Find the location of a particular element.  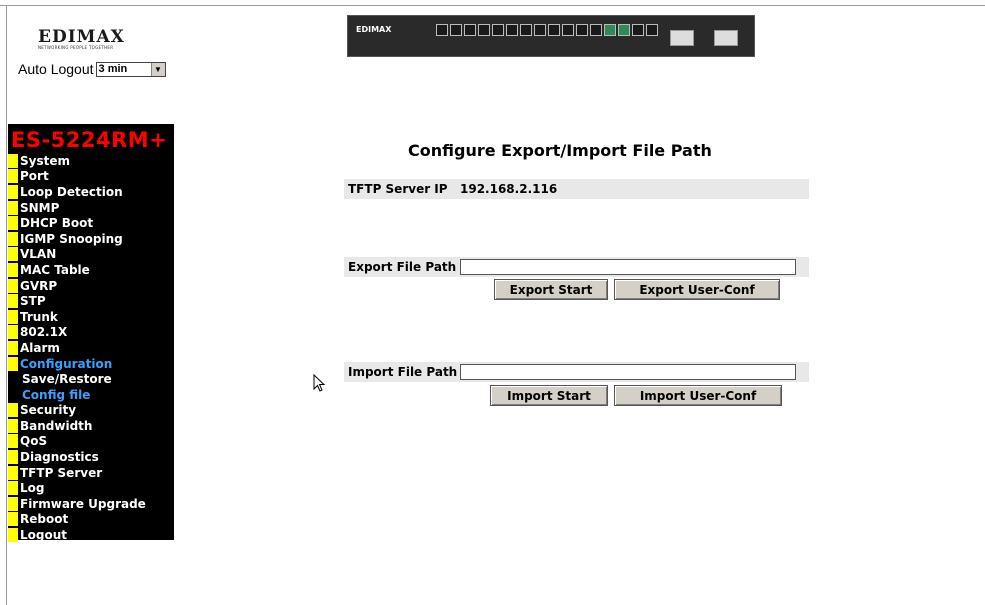

device-label: EDIMAX is located at coordinates (374, 29).